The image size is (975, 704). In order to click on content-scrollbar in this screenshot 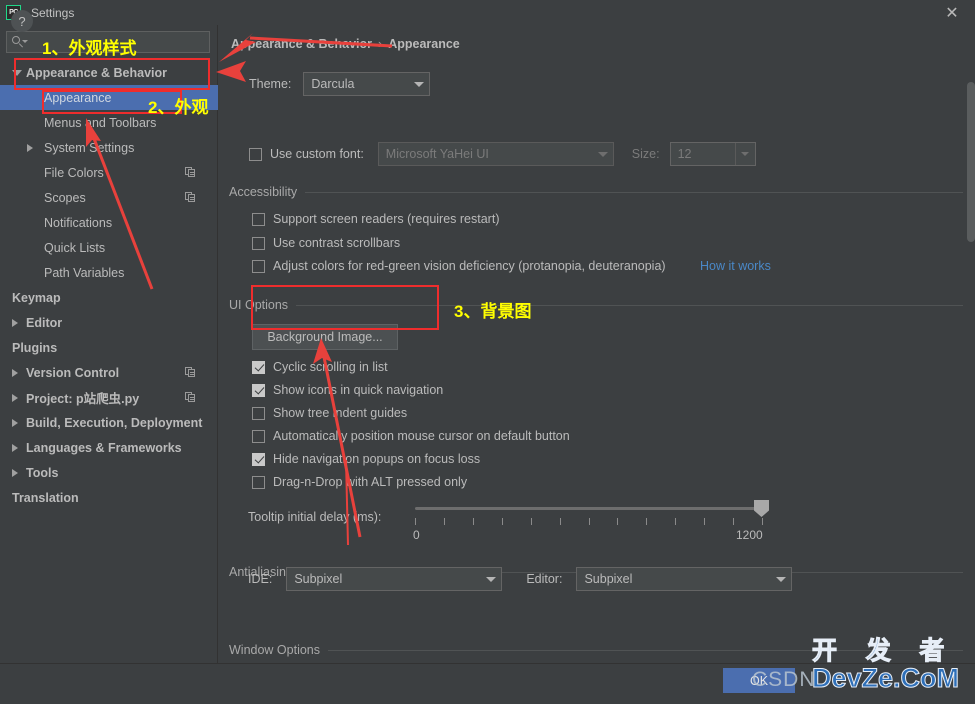, I will do `click(971, 162)`.